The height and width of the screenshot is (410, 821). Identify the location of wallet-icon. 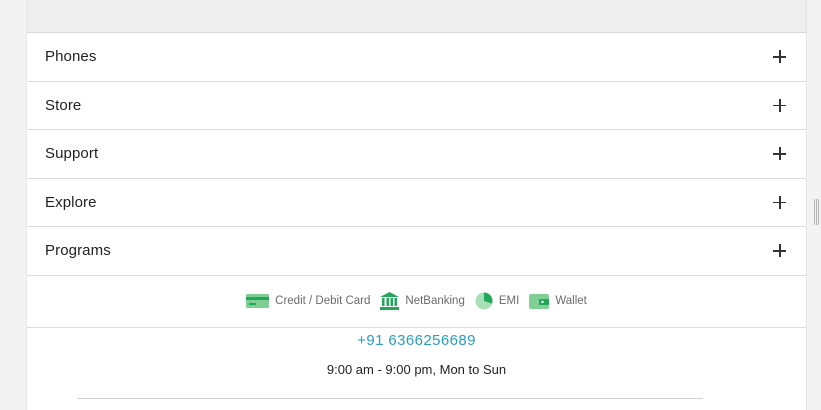
(539, 301).